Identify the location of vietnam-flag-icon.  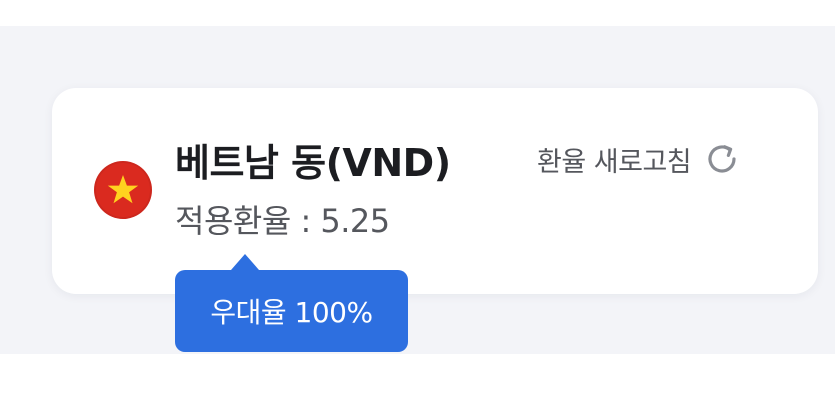
(123, 190).